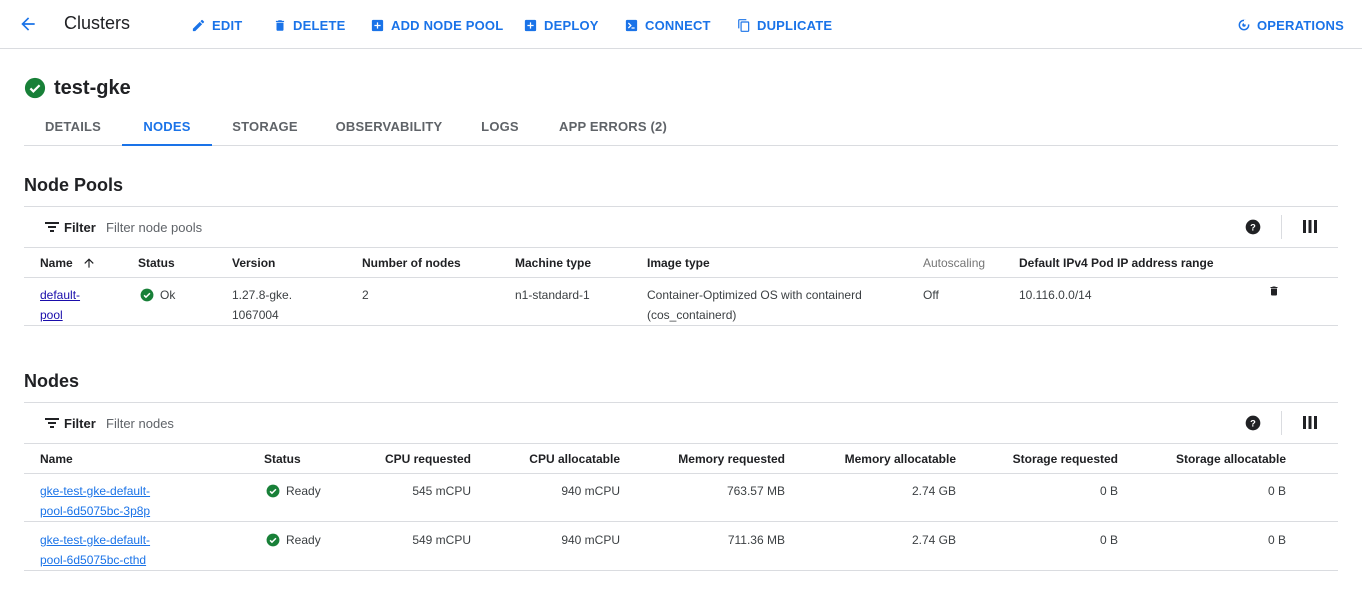 The height and width of the screenshot is (616, 1362). What do you see at coordinates (1108, 540) in the screenshot?
I see `storage-requested: 0 B` at bounding box center [1108, 540].